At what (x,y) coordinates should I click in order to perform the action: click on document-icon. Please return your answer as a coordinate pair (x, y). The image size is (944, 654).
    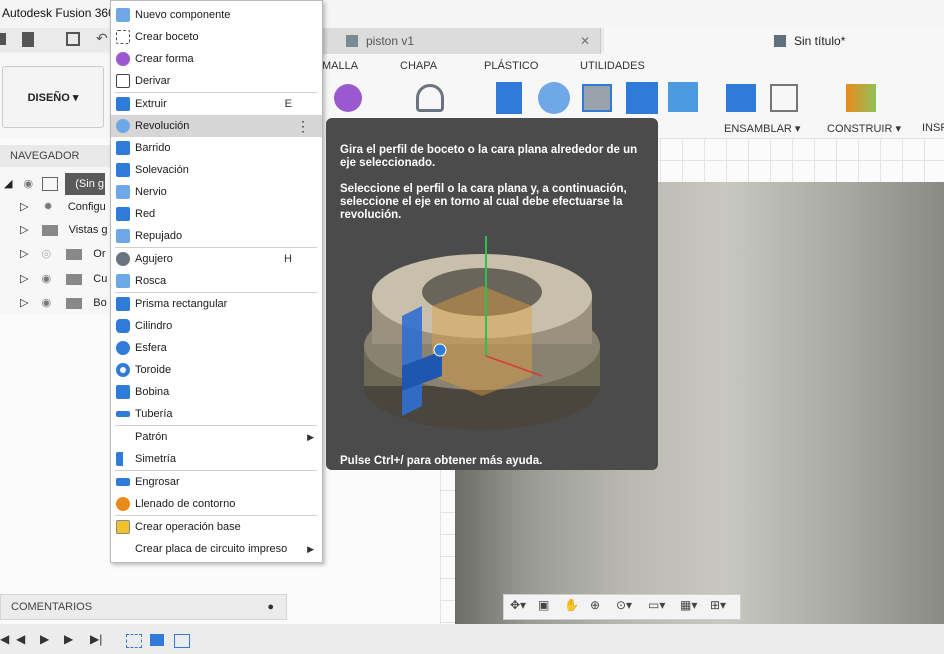
    Looking at the image, I should click on (50, 184).